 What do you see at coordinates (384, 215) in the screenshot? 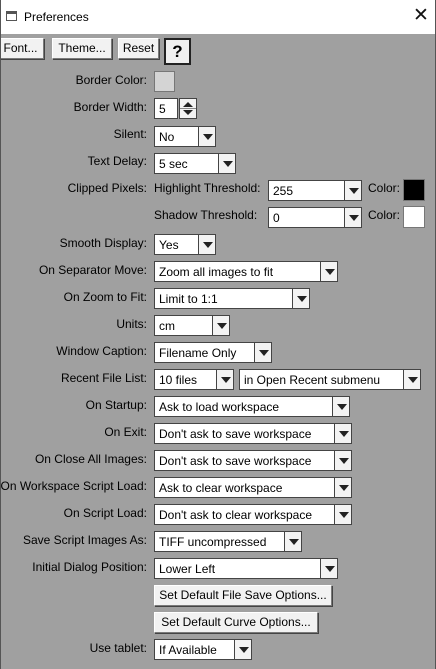
I see `shadow-color-label: Color:` at bounding box center [384, 215].